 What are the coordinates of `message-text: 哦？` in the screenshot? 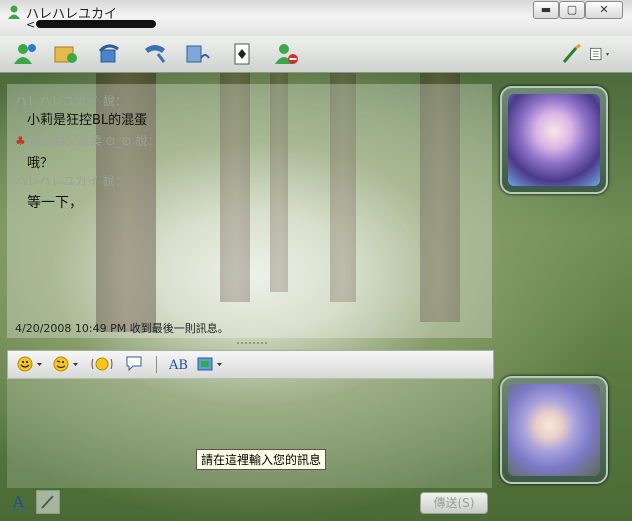 It's located at (40, 163).